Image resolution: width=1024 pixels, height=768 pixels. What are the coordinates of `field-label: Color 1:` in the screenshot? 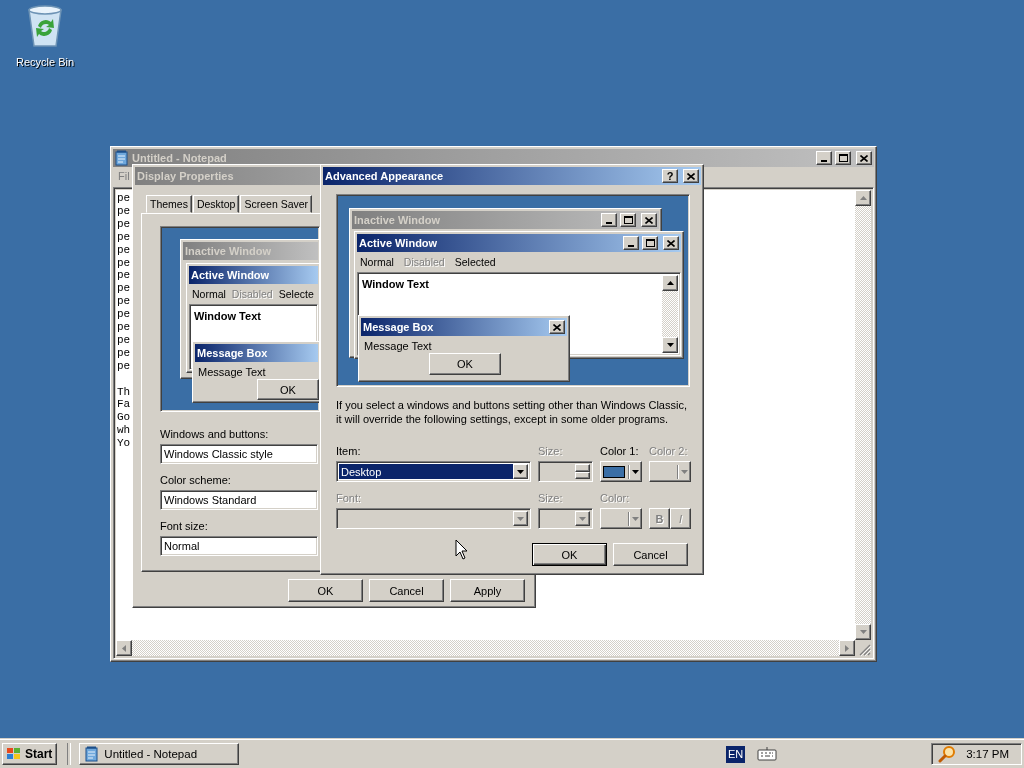 It's located at (620, 451).